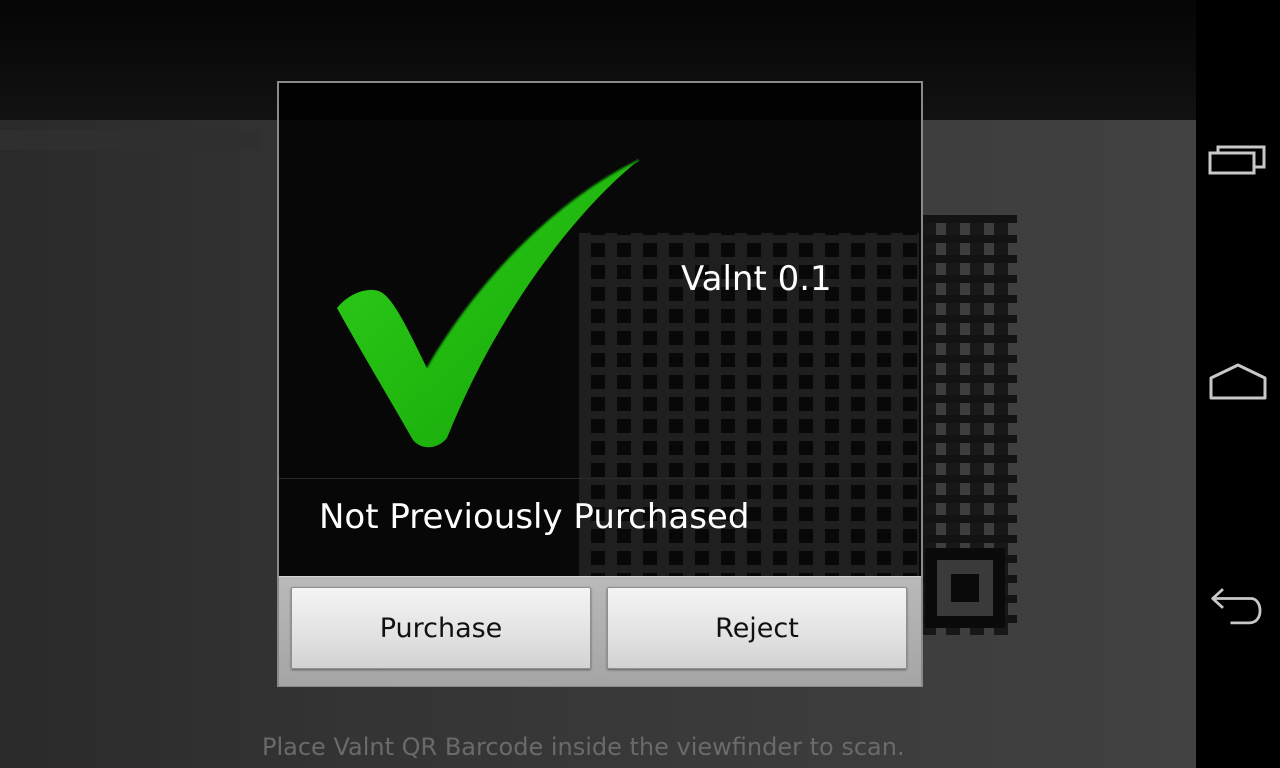 The height and width of the screenshot is (768, 1280). I want to click on home-button, so click(1238, 382).